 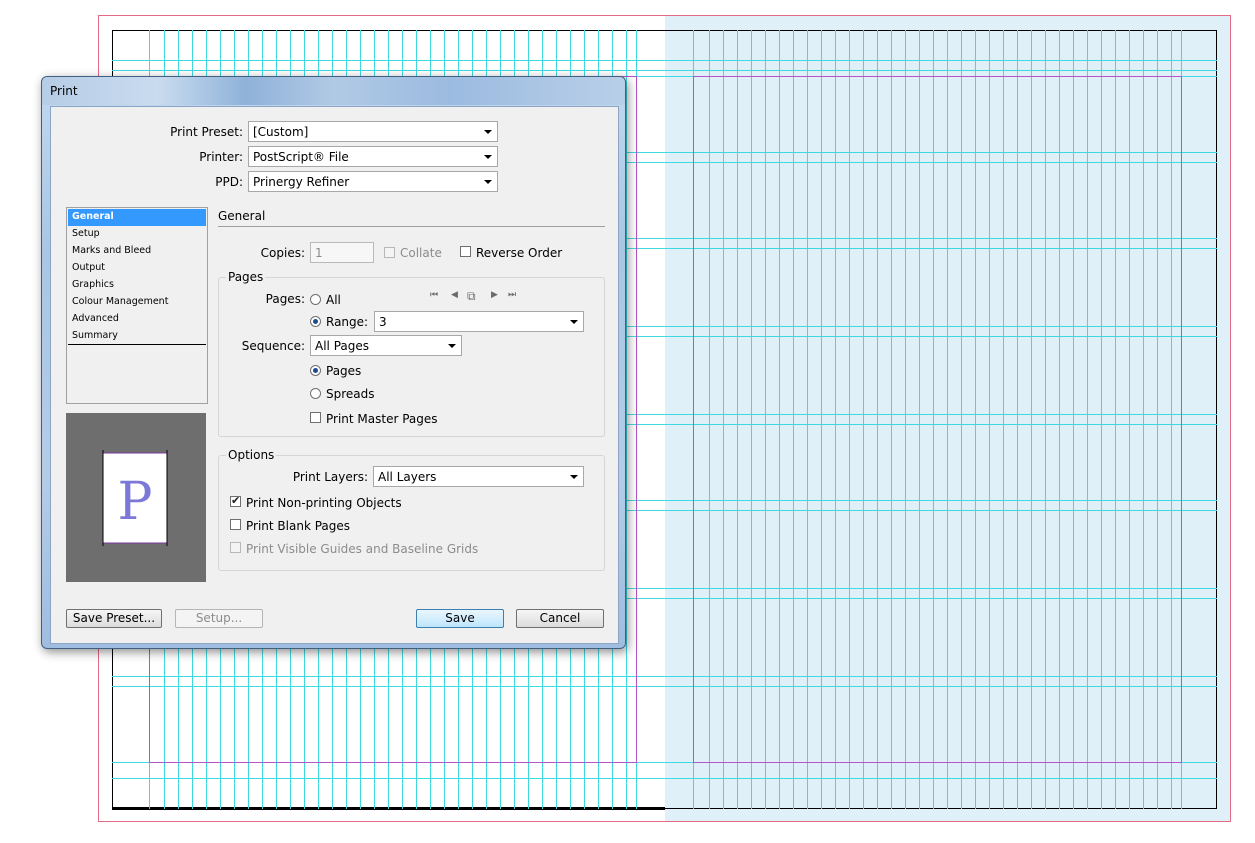 What do you see at coordinates (137, 234) in the screenshot?
I see `category-item-setup: Setup` at bounding box center [137, 234].